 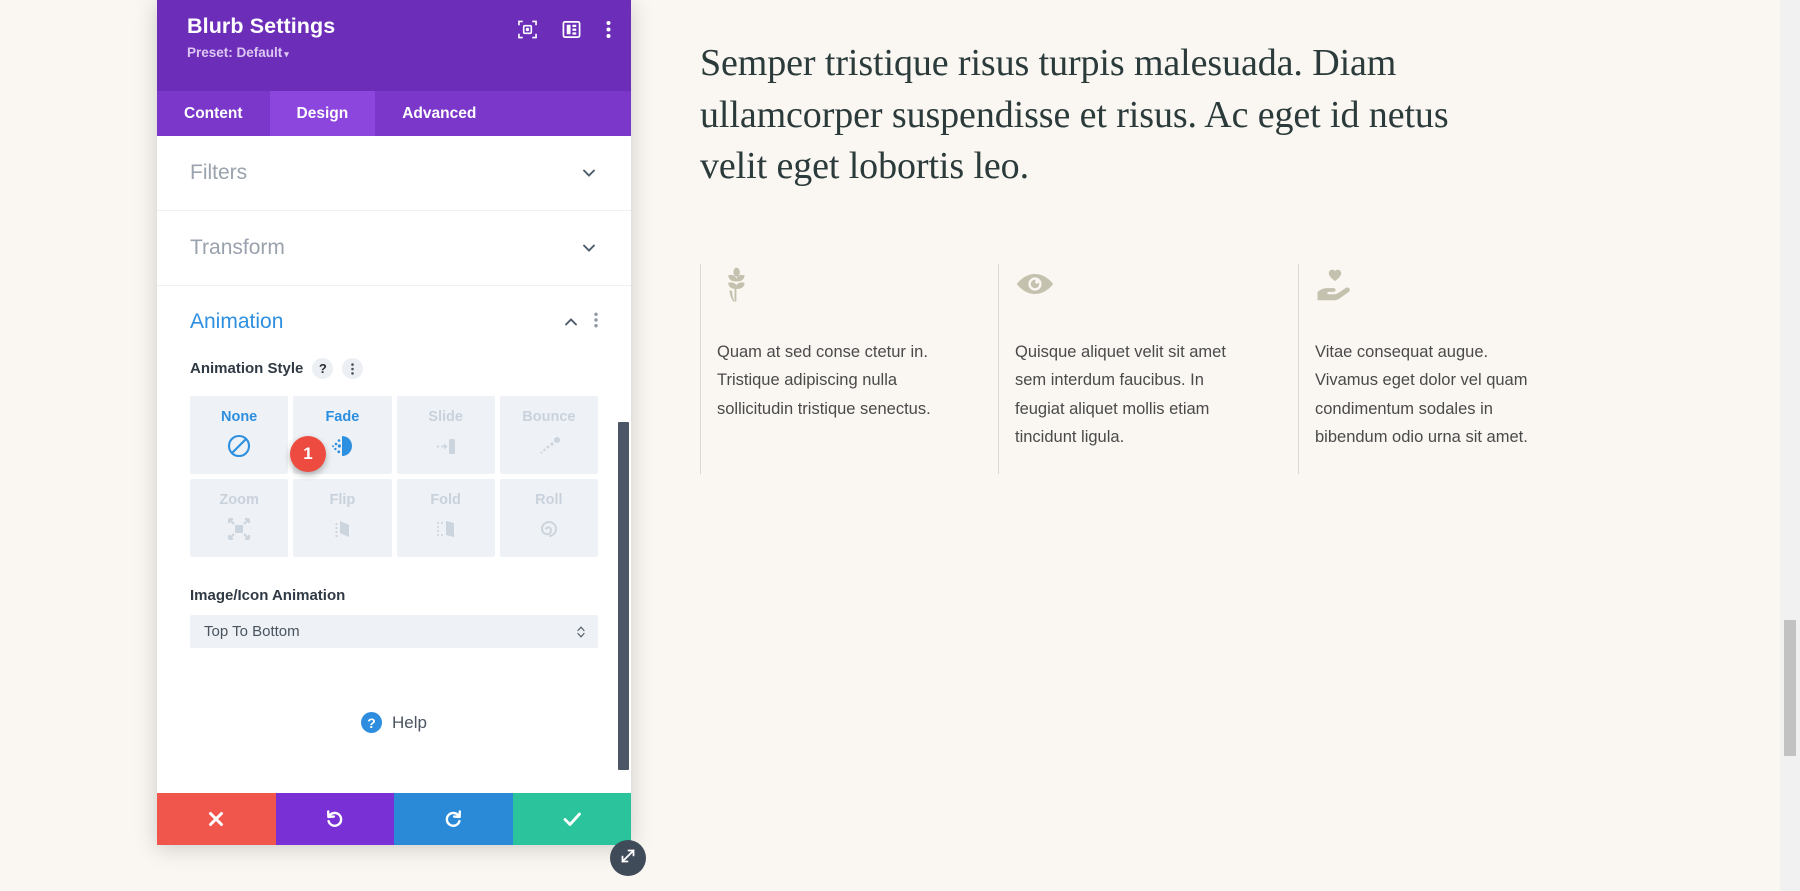 I want to click on header-icon-group, so click(x=564, y=29).